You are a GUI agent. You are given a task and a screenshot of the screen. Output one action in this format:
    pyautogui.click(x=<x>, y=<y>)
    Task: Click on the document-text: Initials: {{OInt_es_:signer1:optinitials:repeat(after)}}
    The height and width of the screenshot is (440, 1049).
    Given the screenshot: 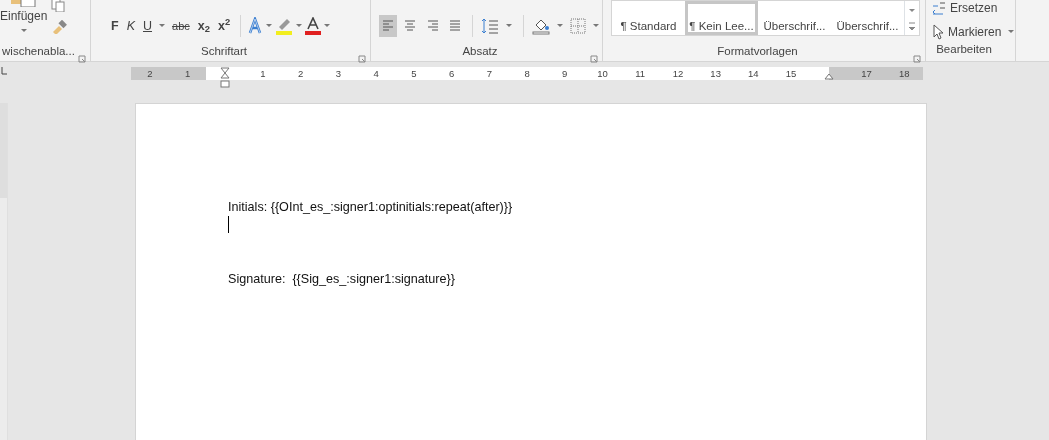 What is the action you would take?
    pyautogui.click(x=370, y=207)
    